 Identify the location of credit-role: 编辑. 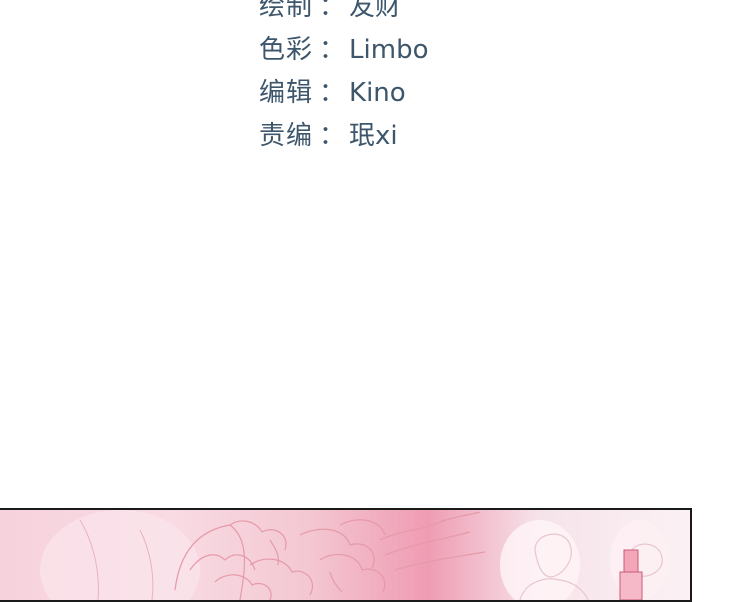
(286, 93).